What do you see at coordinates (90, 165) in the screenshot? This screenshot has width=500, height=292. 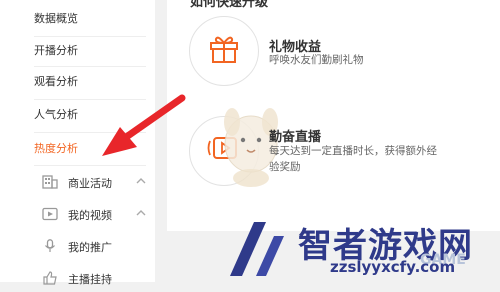 I see `divider` at bounding box center [90, 165].